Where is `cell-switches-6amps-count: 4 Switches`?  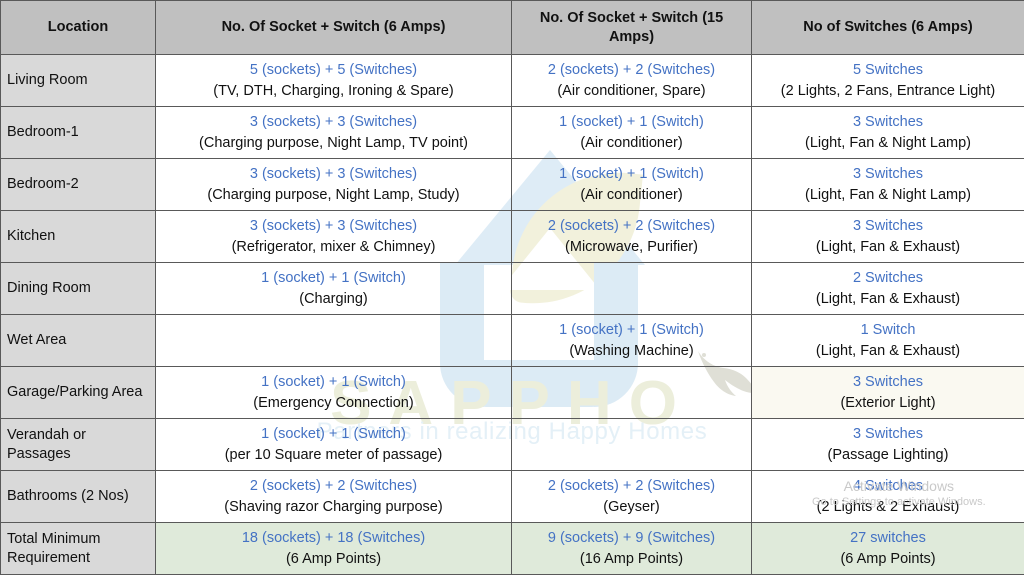
cell-switches-6amps-count: 4 Switches is located at coordinates (888, 485).